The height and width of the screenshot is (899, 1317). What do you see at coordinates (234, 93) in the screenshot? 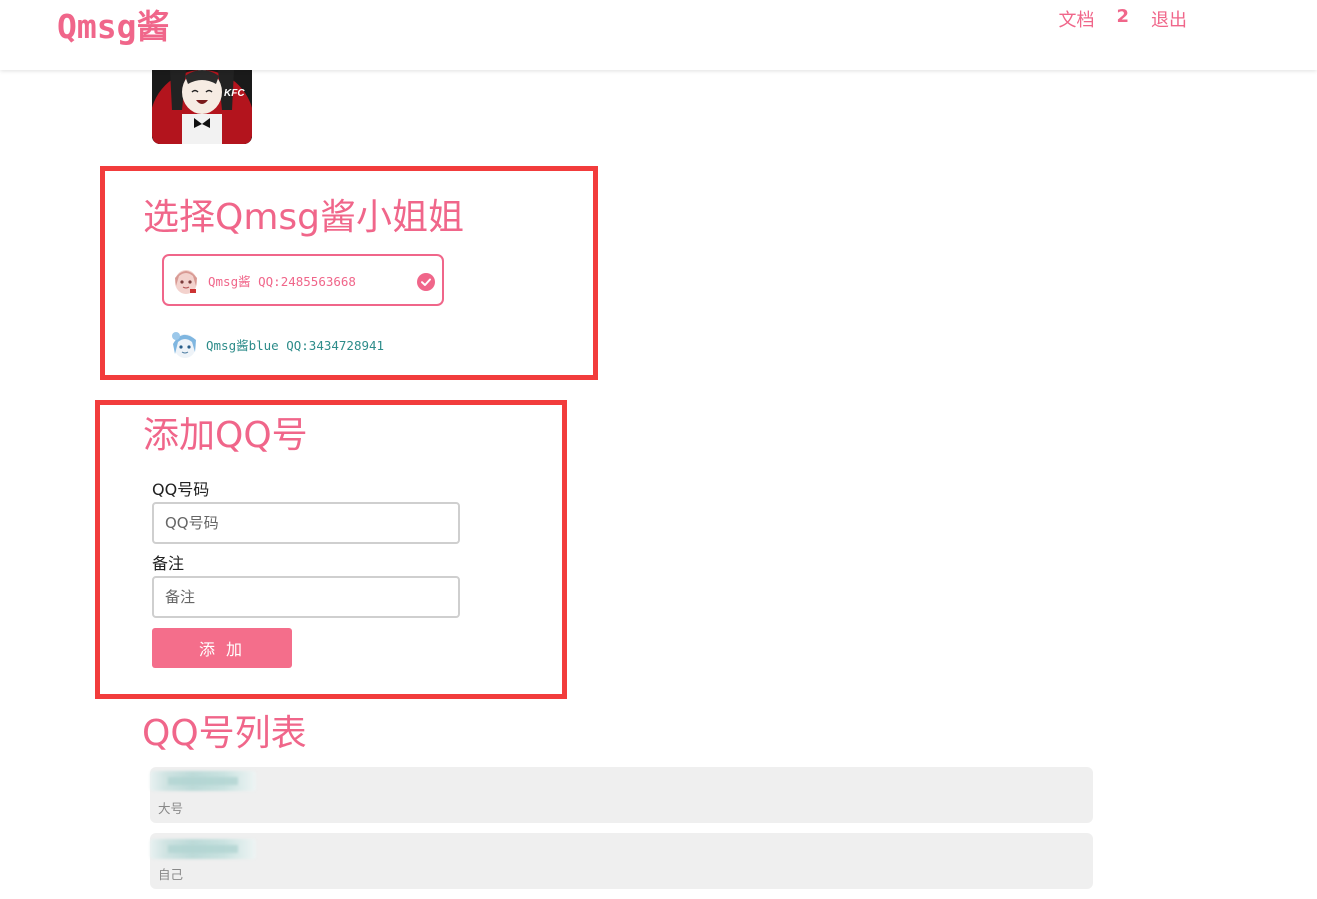
I see `svg-text: KFC` at bounding box center [234, 93].